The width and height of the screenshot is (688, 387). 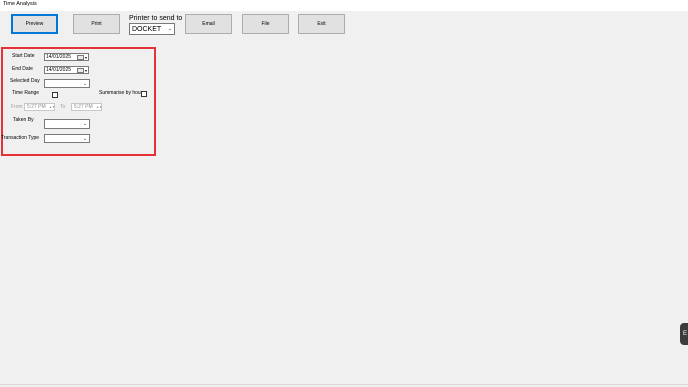 I want to click on summarise-by-hour-checkbox, so click(x=144, y=94).